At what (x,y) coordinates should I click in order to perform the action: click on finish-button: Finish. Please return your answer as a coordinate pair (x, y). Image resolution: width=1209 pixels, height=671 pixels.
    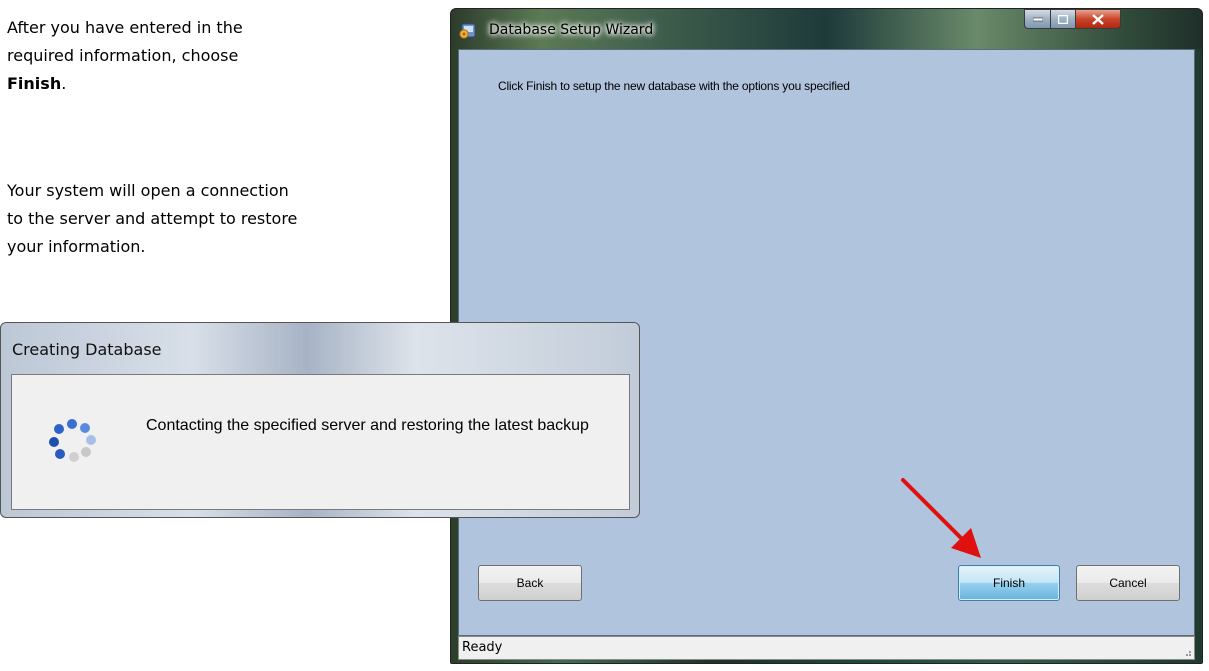
    Looking at the image, I should click on (1009, 583).